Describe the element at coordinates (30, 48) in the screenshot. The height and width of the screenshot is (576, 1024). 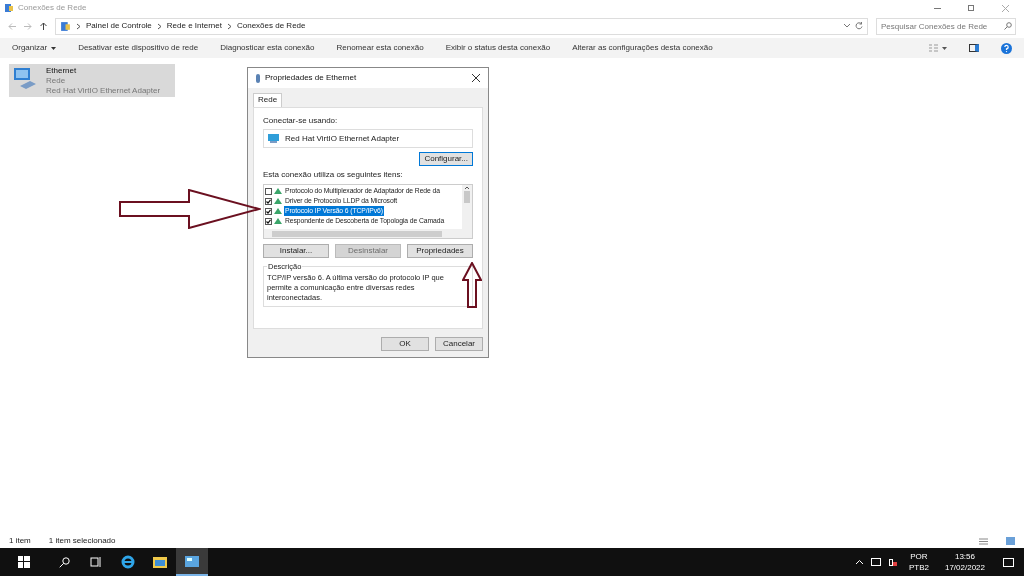
I see `toolbar-button: Organizar` at that location.